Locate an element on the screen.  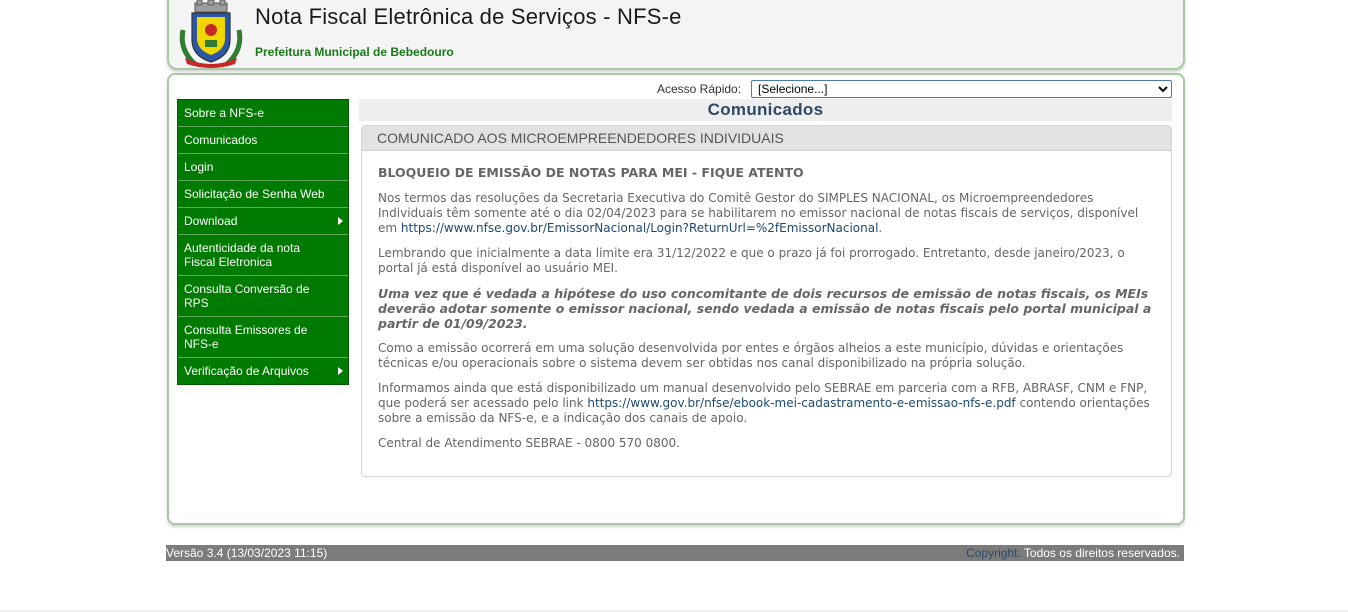
quick-access-label: Acesso Rápido: is located at coordinates (699, 89).